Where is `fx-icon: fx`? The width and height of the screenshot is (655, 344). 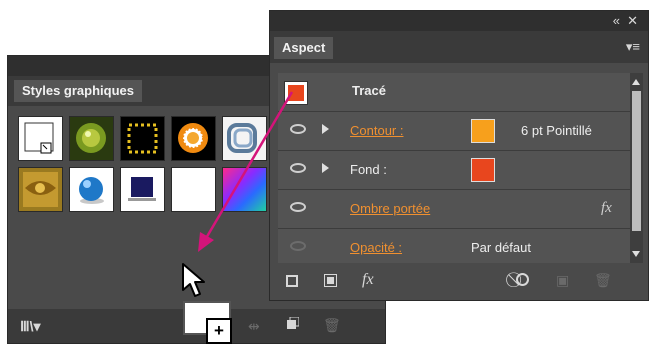 fx-icon: fx is located at coordinates (606, 208).